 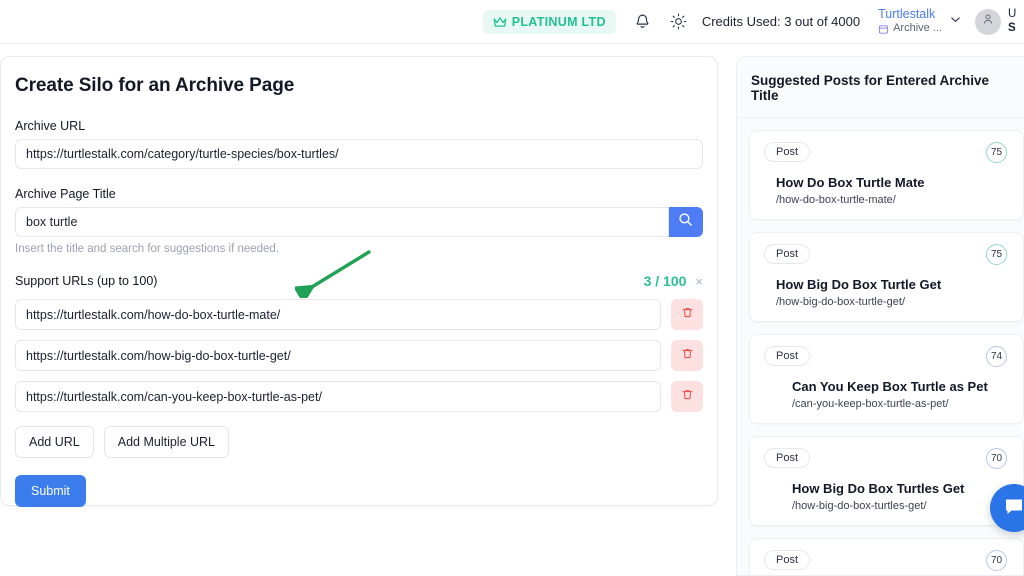 What do you see at coordinates (859, 506) in the screenshot?
I see `post-slug: /how-big-do-box-turtles-get/` at bounding box center [859, 506].